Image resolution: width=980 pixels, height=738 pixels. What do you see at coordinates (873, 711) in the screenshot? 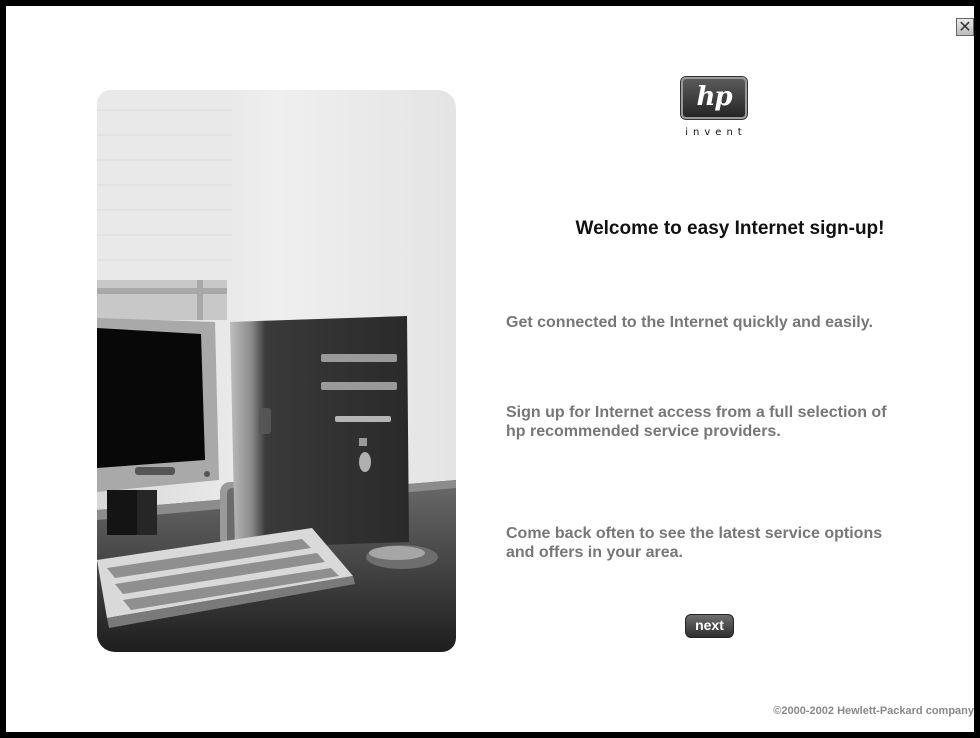
I see `copyright-text: ©2000-2002 Hewlett-Packard company` at bounding box center [873, 711].